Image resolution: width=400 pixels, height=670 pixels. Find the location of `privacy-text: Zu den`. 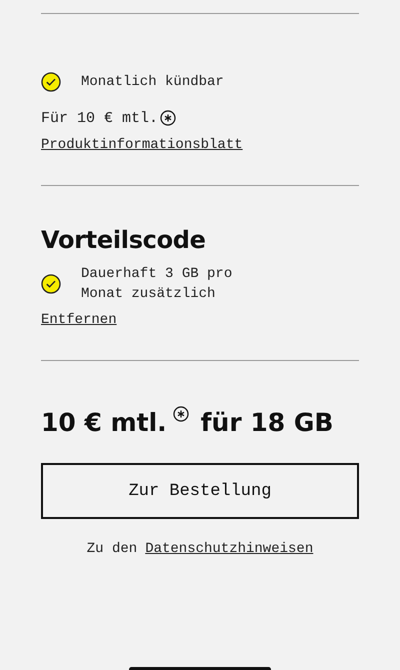

privacy-text: Zu den is located at coordinates (112, 549).